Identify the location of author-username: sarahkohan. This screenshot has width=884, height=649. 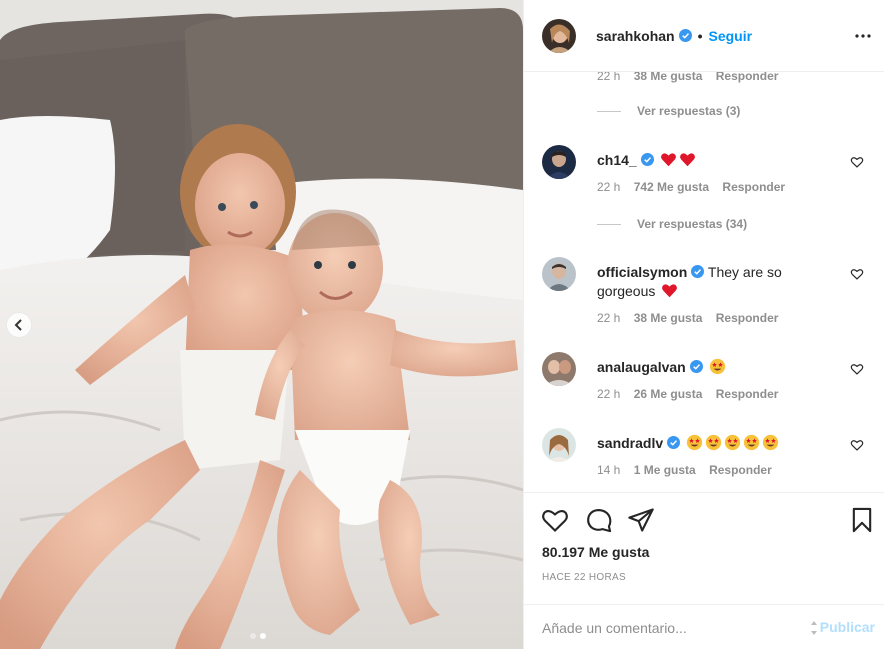
(635, 36).